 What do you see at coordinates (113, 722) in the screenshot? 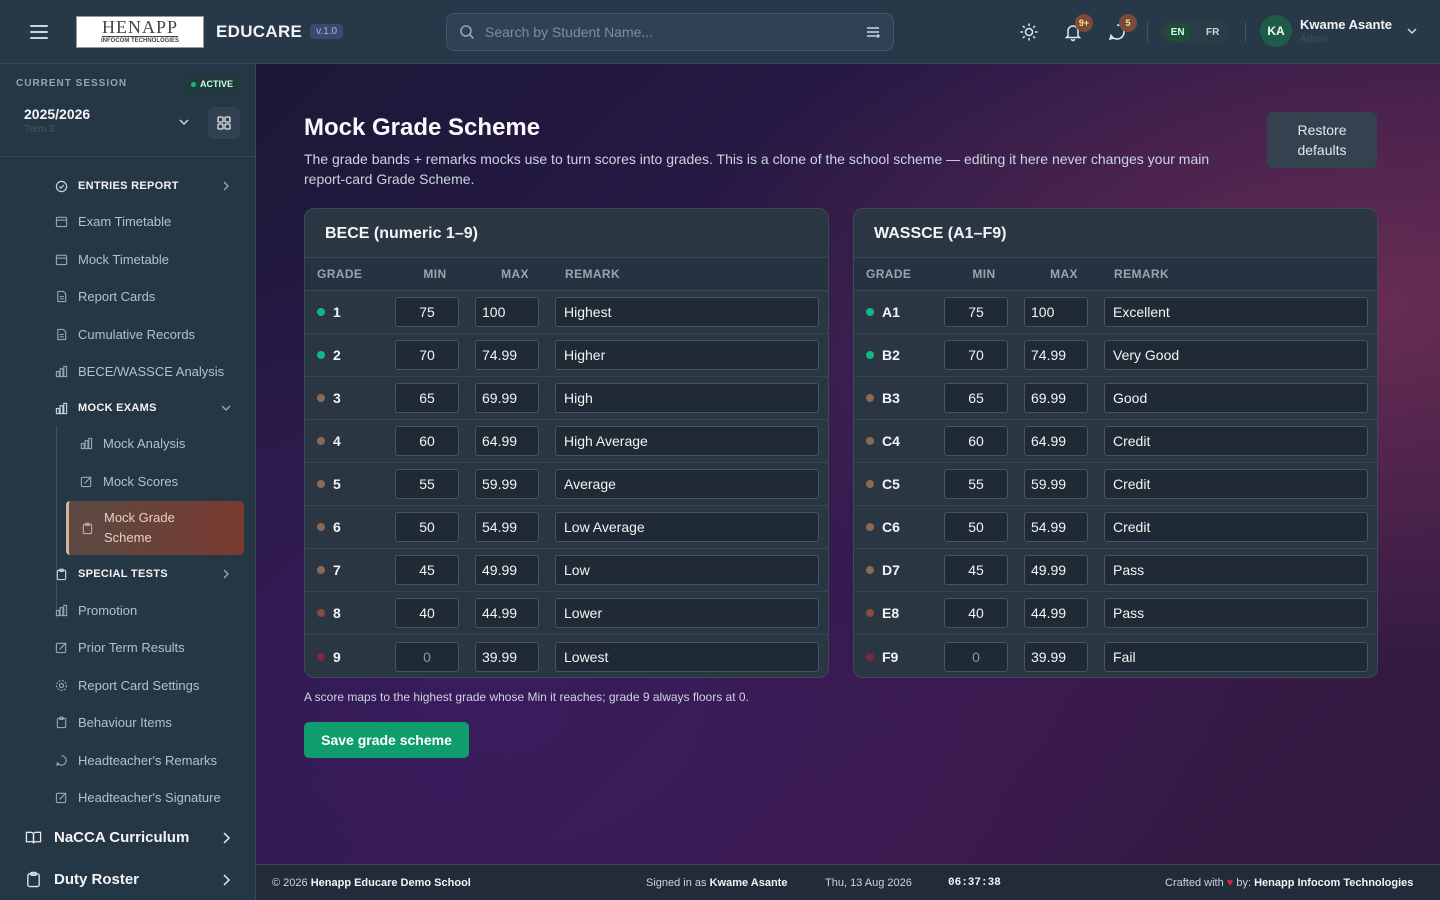
I see `sidebar-item-behaviour-items: Behaviour Items` at bounding box center [113, 722].